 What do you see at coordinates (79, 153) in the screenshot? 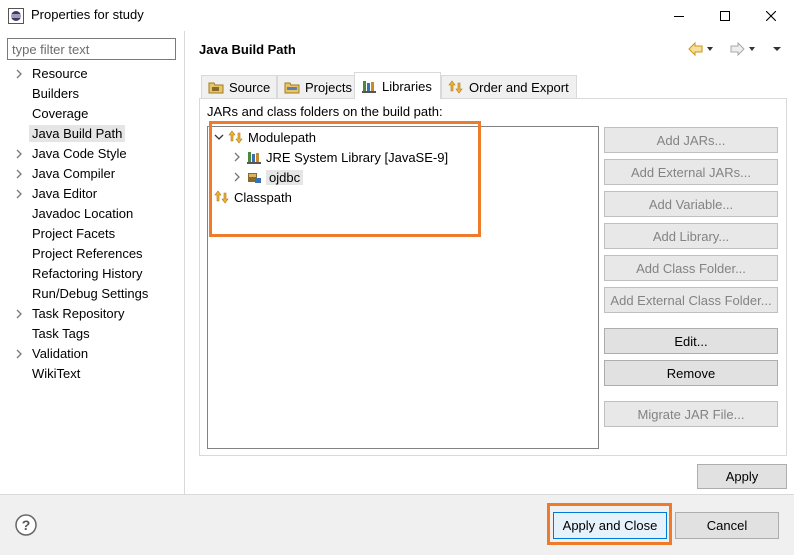
I see `sidebar-item-label: Java Code Style` at bounding box center [79, 153].